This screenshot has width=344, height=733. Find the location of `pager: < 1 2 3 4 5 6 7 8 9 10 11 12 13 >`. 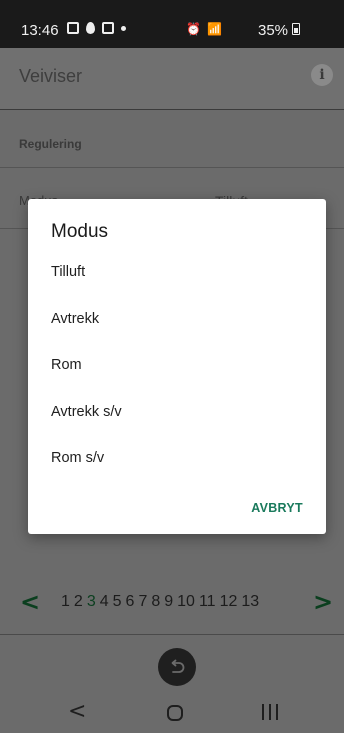

pager: < 1 2 3 4 5 6 7 8 9 10 11 12 13 > is located at coordinates (172, 603).